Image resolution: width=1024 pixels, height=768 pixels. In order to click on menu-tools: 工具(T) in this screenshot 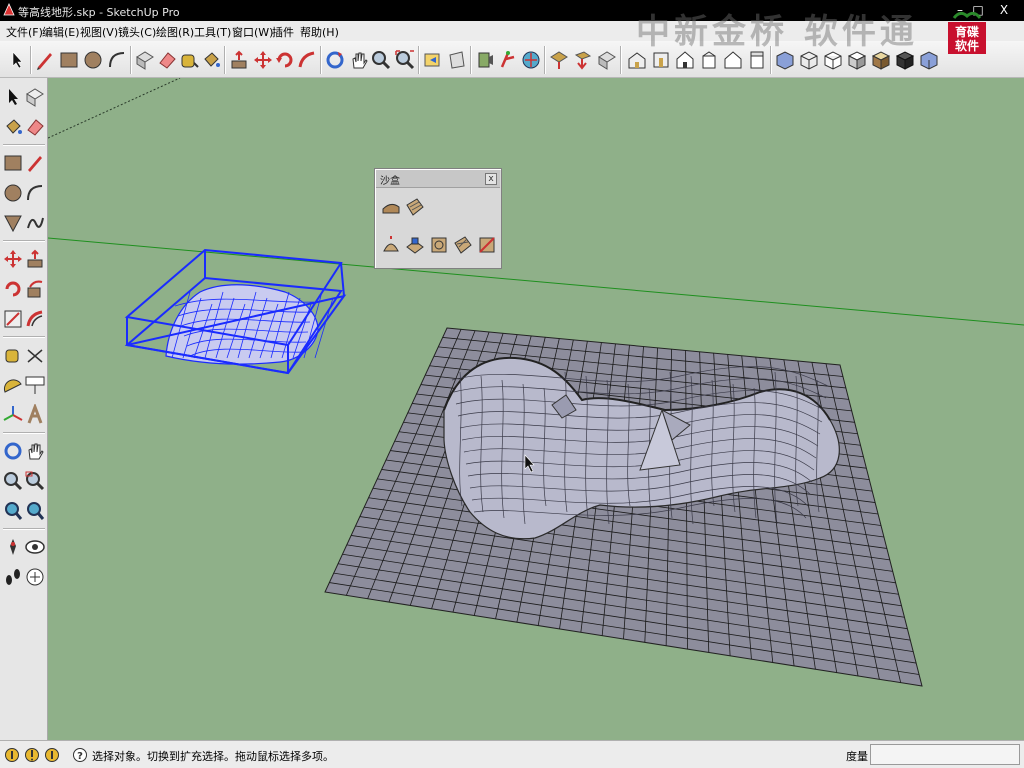, I will do `click(212, 32)`.